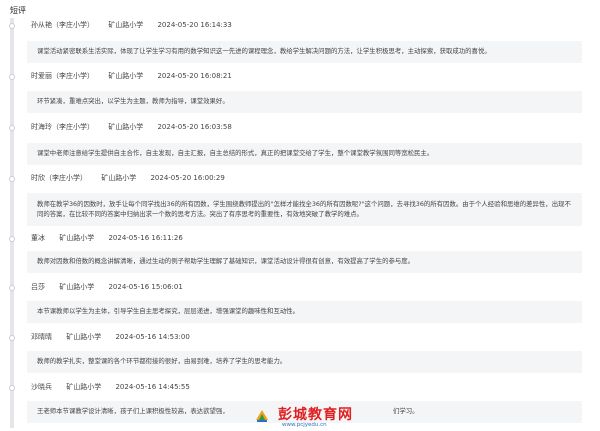  I want to click on comment-text: 环节紧凑，重难点突出，以学生为主题，教师为指导，课堂效果好。, so click(133, 101).